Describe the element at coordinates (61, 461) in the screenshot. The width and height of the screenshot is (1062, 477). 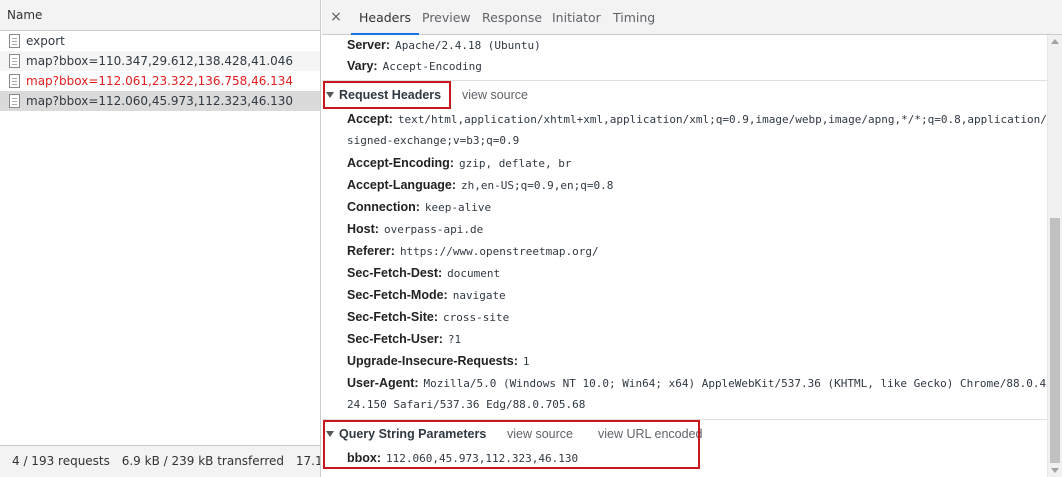
I see `request-count: 4 / 193 requests` at that location.